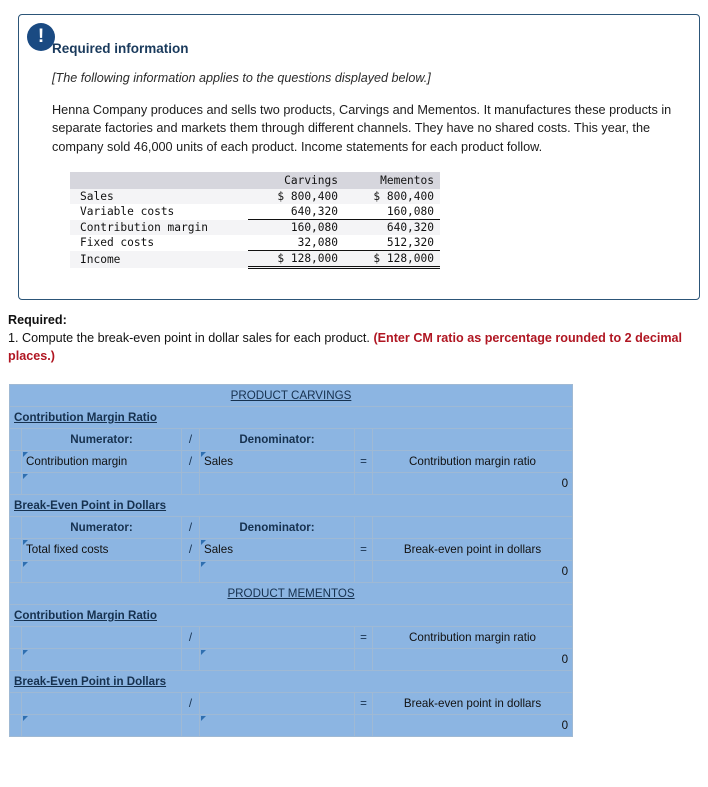 The height and width of the screenshot is (787, 708). I want to click on column-header-blank, so click(159, 181).